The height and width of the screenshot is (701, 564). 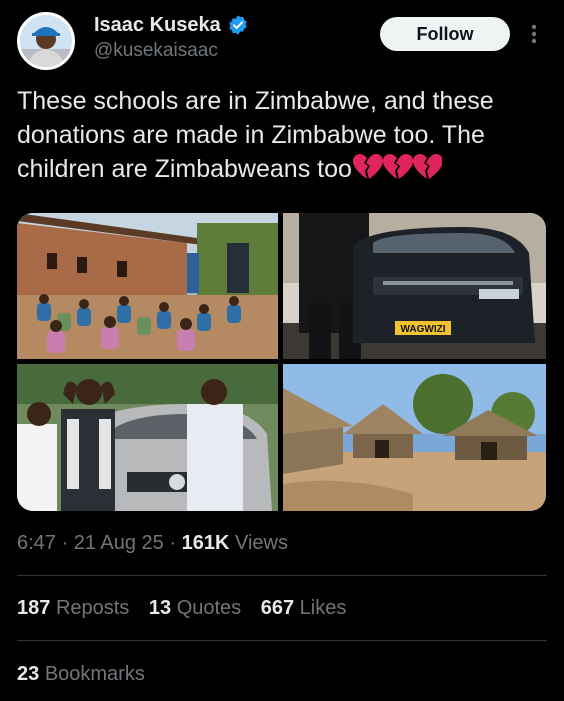 I want to click on likes-label: Likes, so click(x=323, y=608).